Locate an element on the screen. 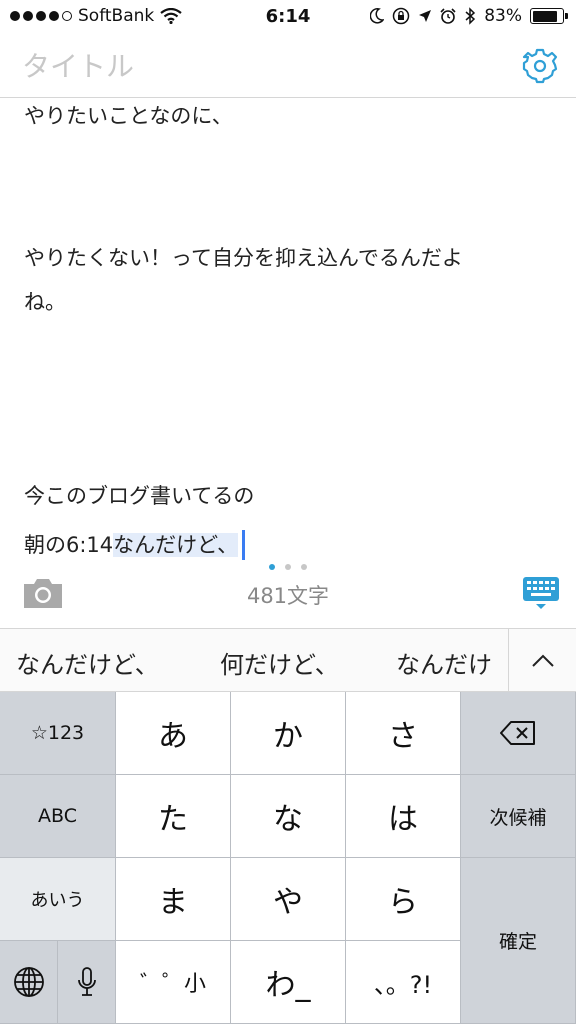 The width and height of the screenshot is (576, 1024). candidate-bar: なんだけど、 何だけど、 なんだけ is located at coordinates (288, 660).